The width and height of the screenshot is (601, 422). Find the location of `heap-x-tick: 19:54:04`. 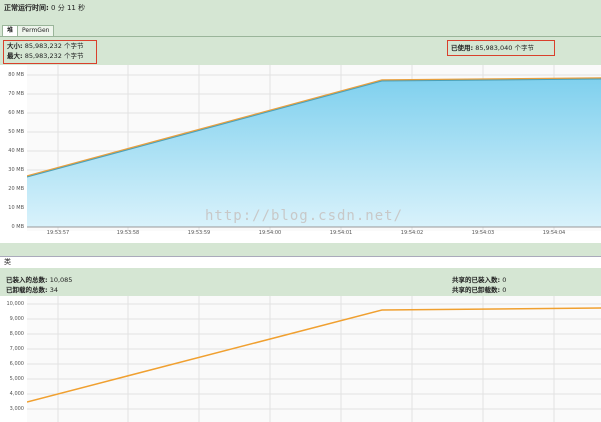

heap-x-tick: 19:54:04 is located at coordinates (554, 233).